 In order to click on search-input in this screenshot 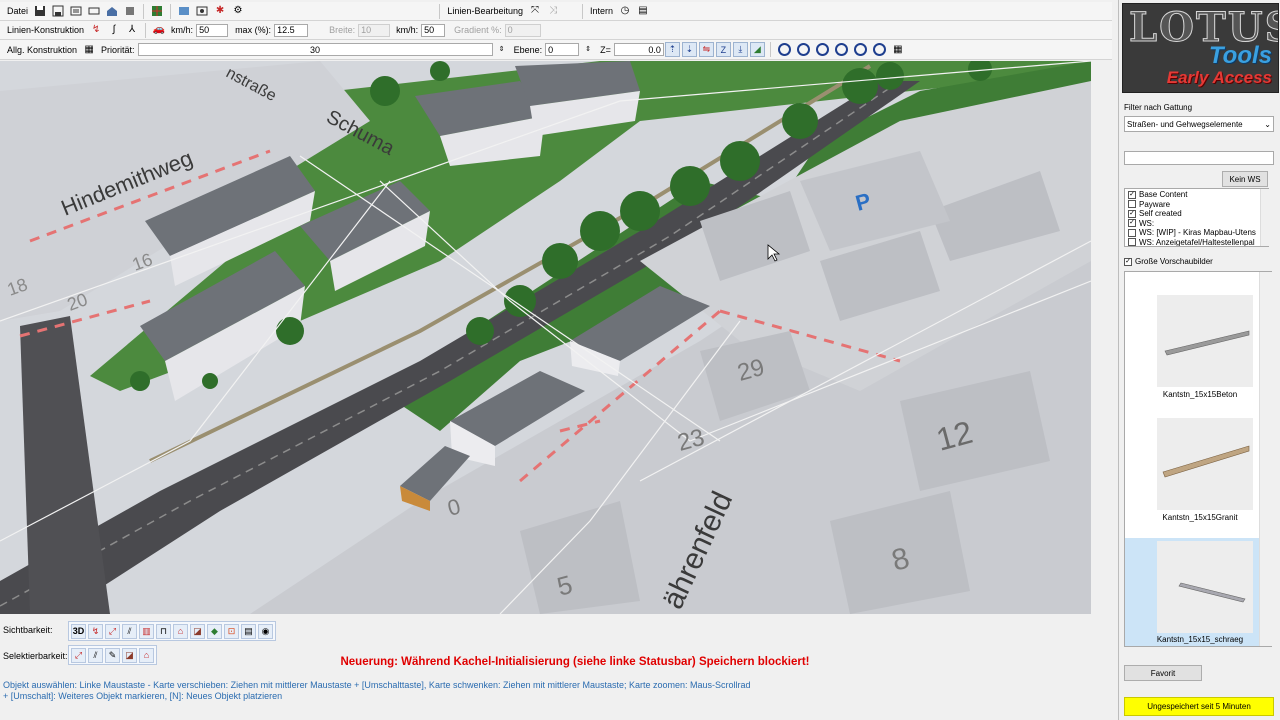, I will do `click(1199, 158)`.